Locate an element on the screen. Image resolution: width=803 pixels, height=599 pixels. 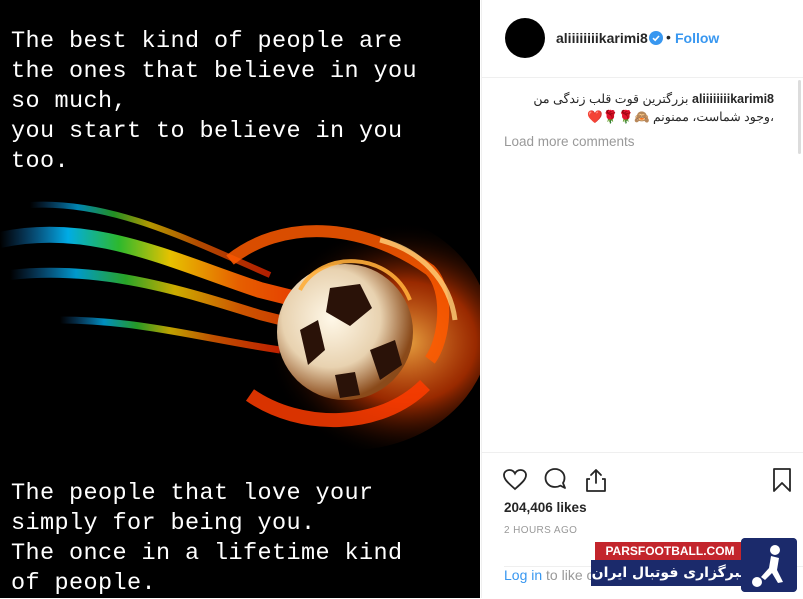
post-header: aliiiiiiiikarimi8 • Follow is located at coordinates (642, 39).